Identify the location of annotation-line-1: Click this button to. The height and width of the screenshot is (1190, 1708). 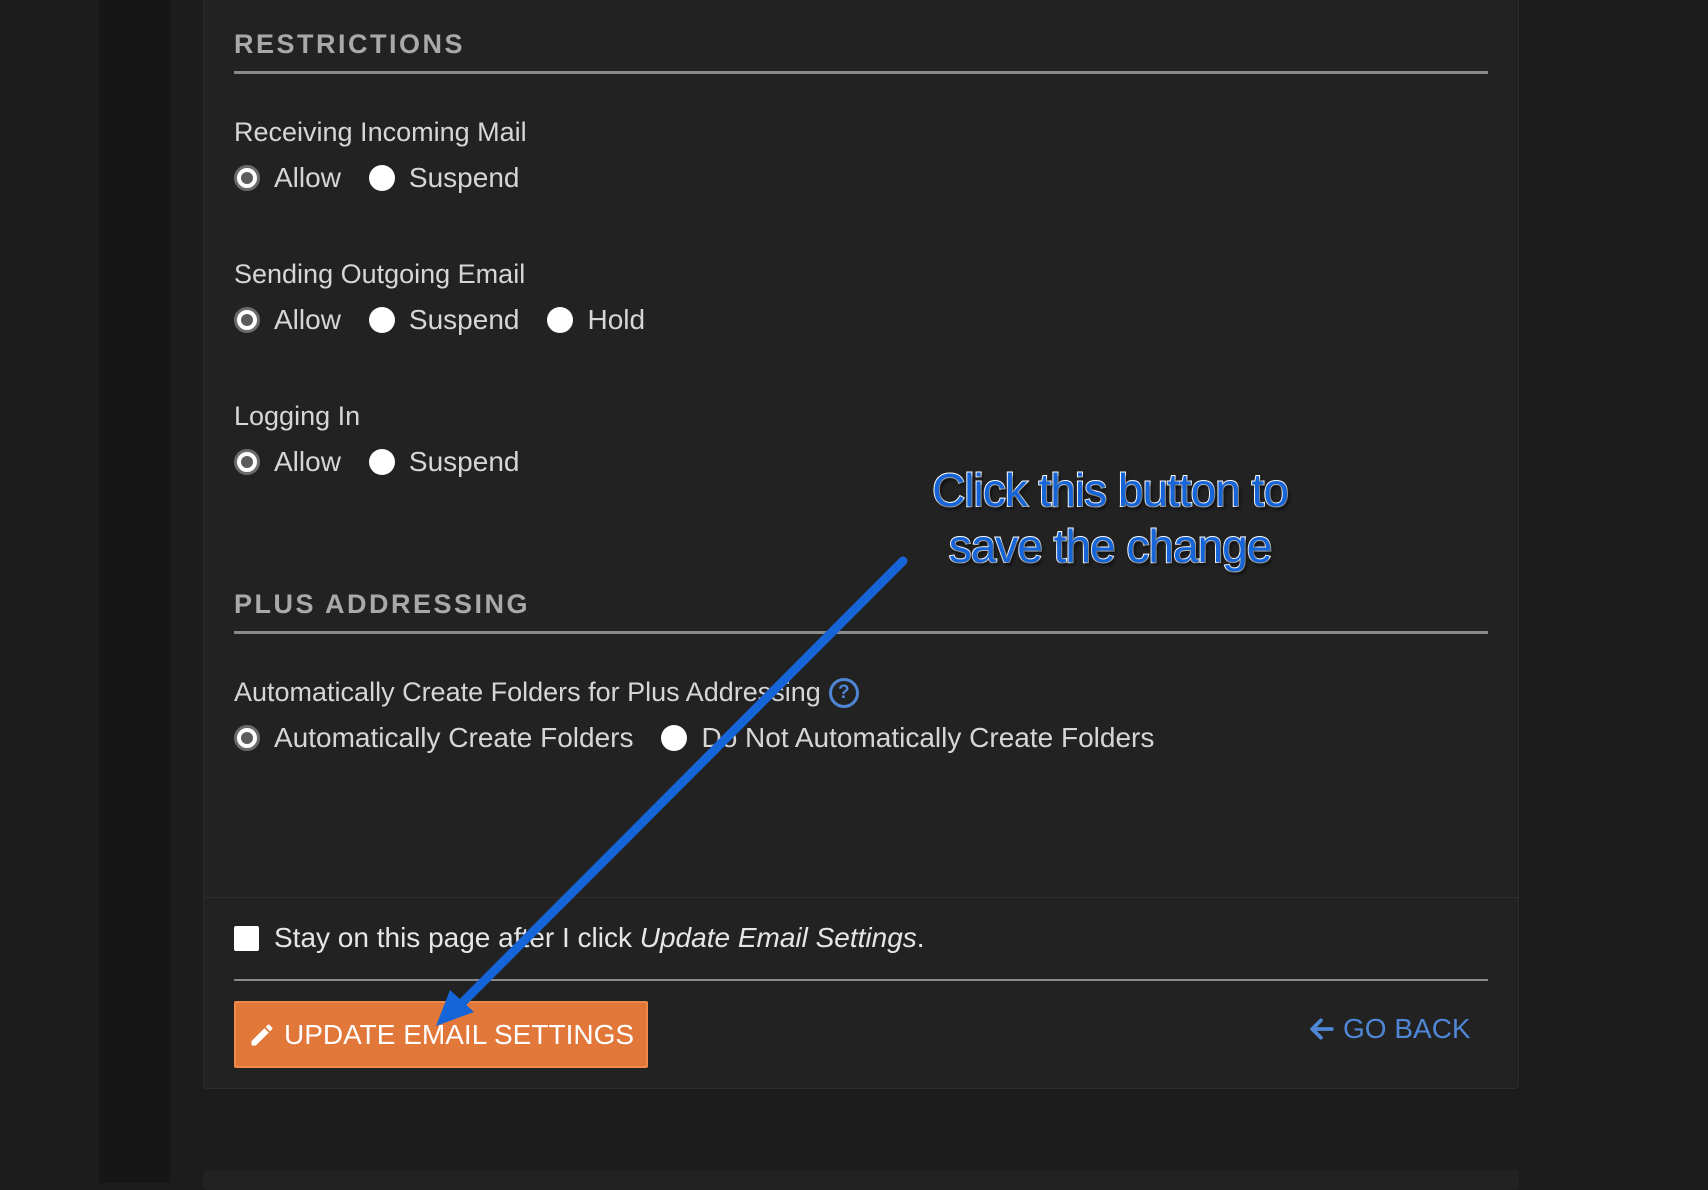
(1110, 490).